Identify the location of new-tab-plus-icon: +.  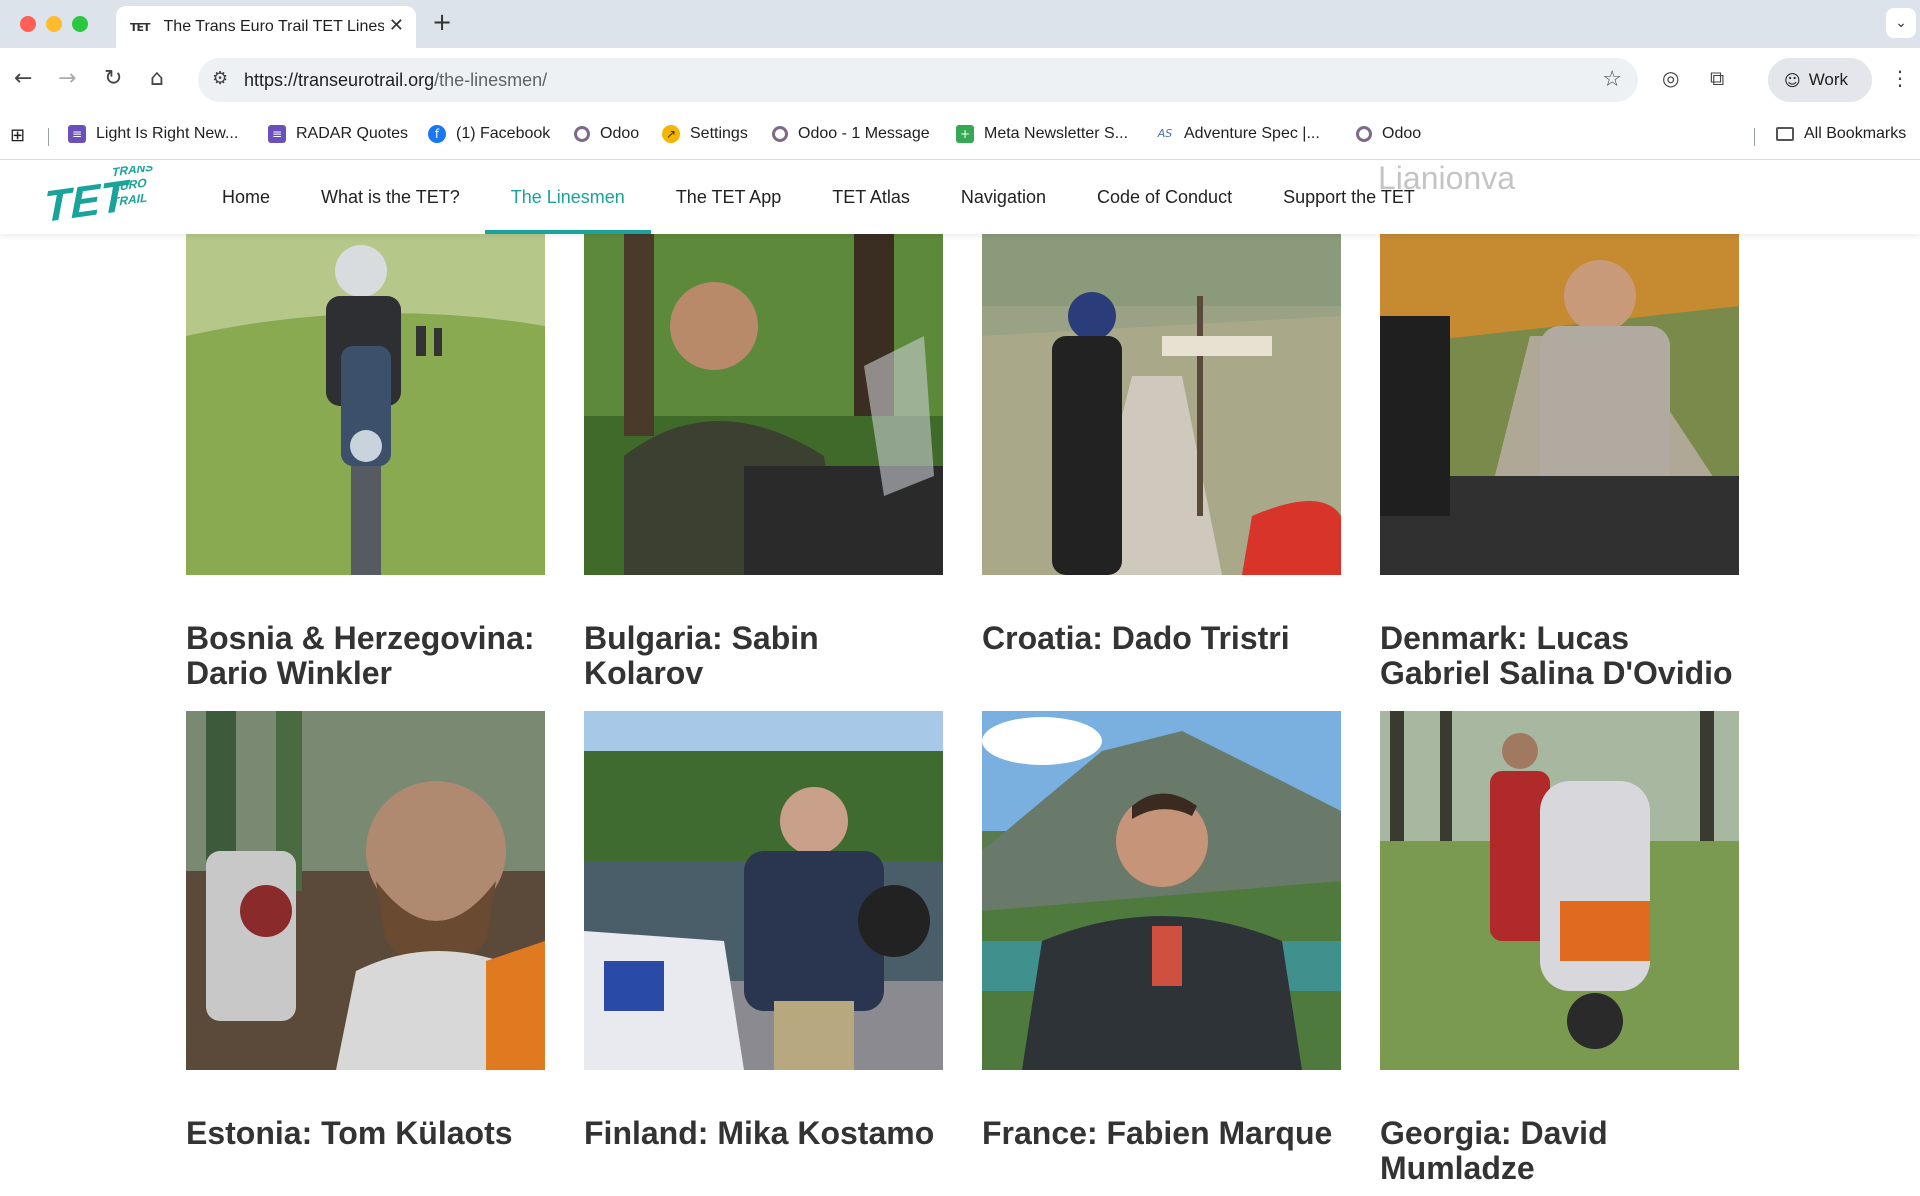
(442, 22).